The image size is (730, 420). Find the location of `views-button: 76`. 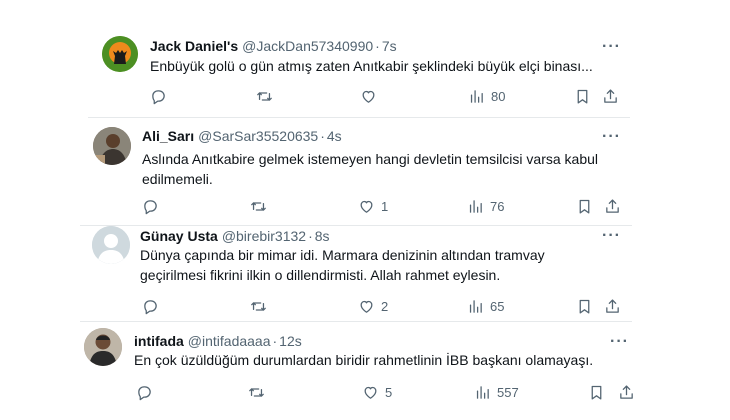

views-button: 76 is located at coordinates (485, 206).